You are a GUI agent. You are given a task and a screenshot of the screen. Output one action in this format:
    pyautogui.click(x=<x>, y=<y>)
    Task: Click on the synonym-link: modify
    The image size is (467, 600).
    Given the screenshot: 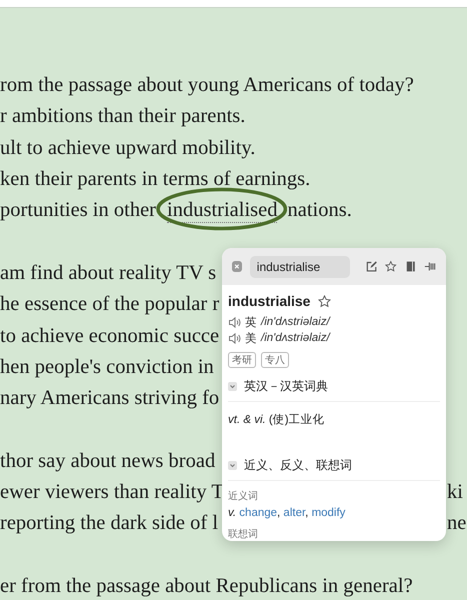 What is the action you would take?
    pyautogui.click(x=329, y=513)
    